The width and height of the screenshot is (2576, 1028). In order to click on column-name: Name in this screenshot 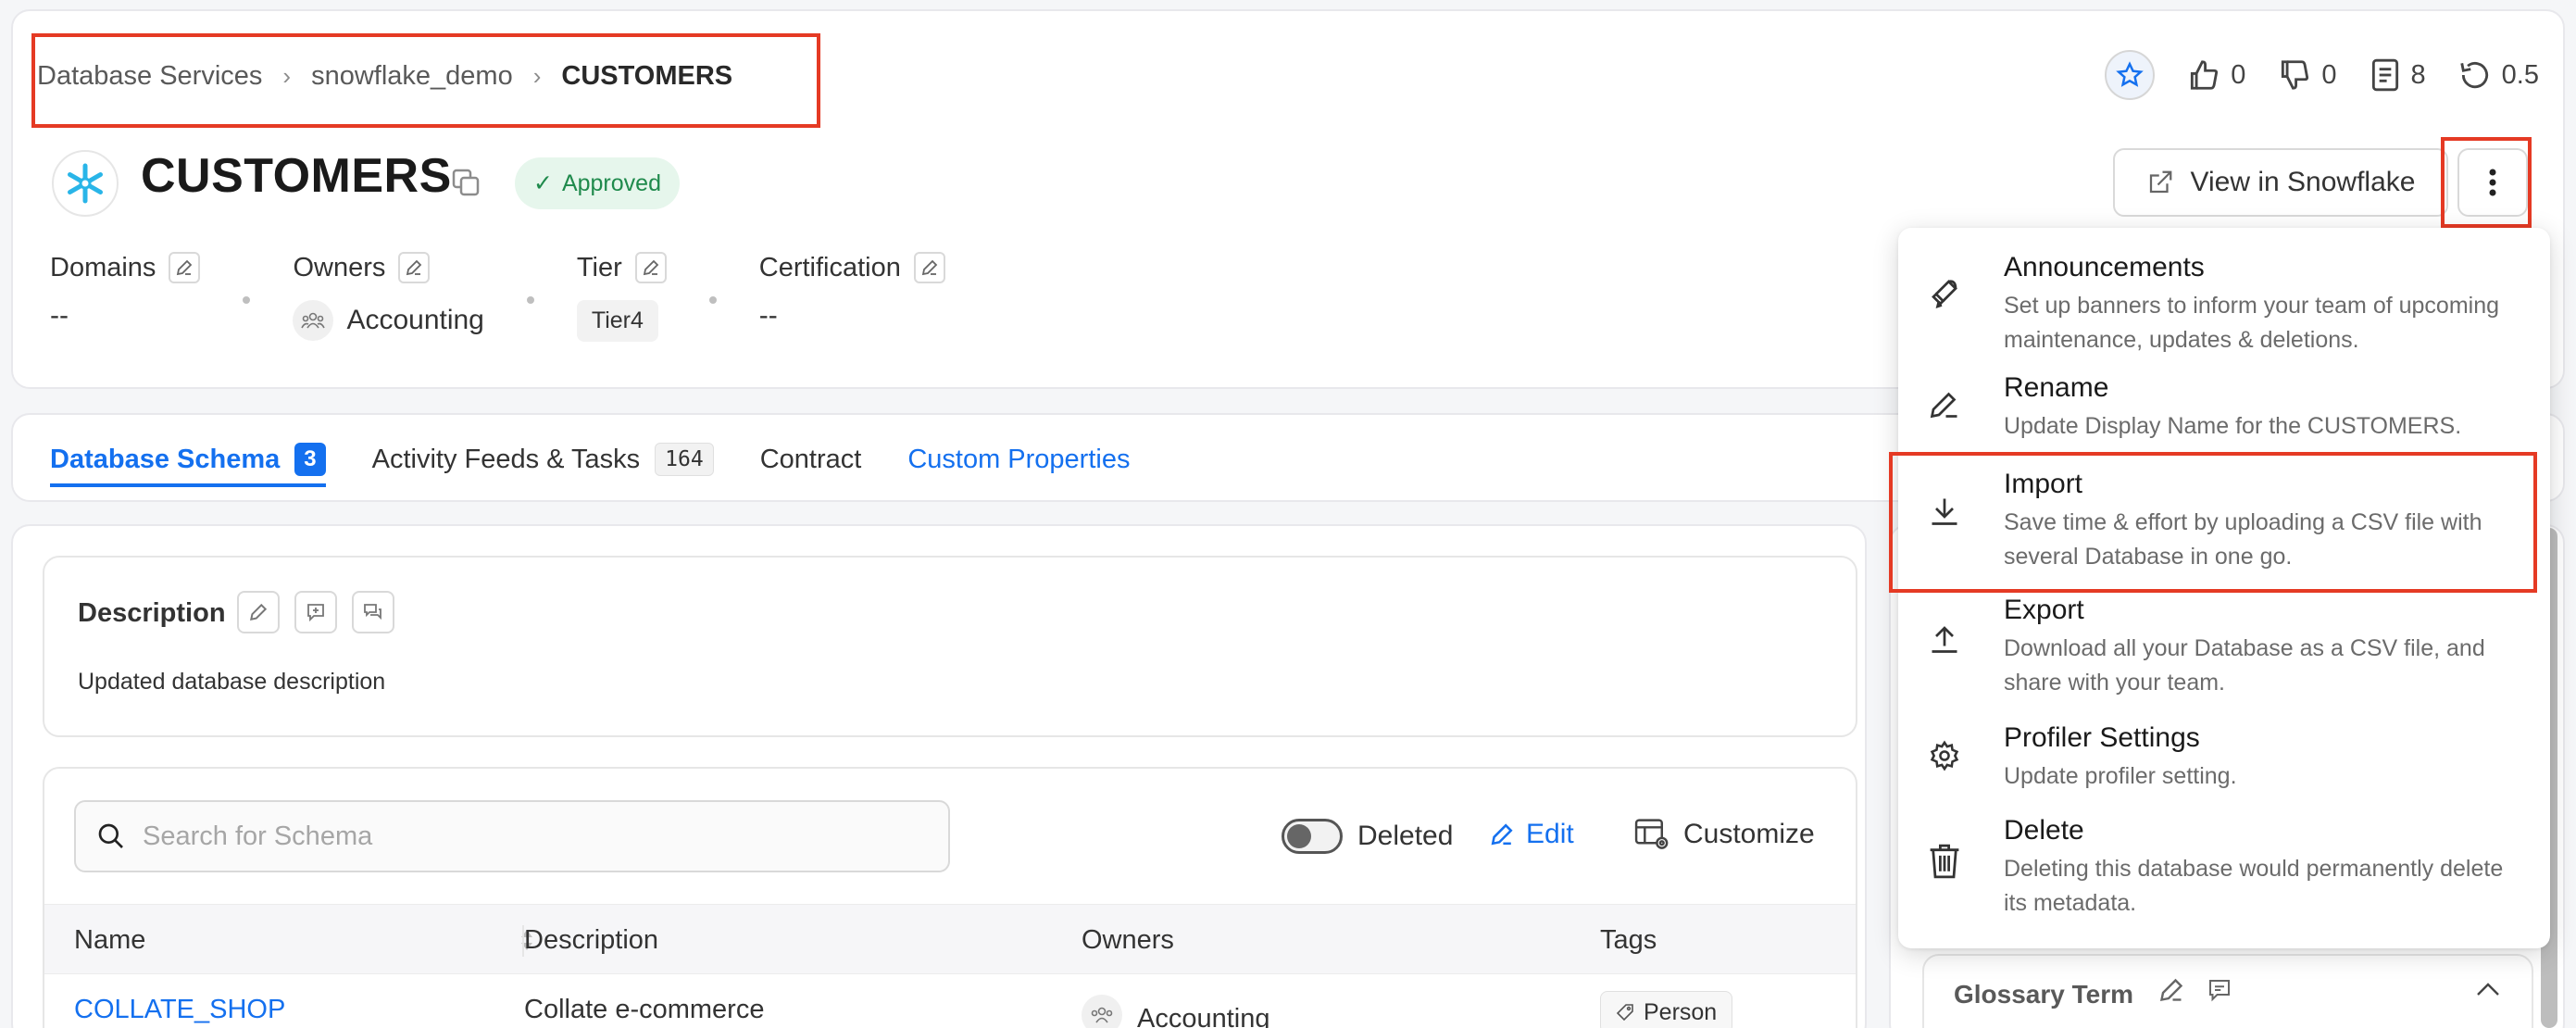, I will do `click(109, 940)`.